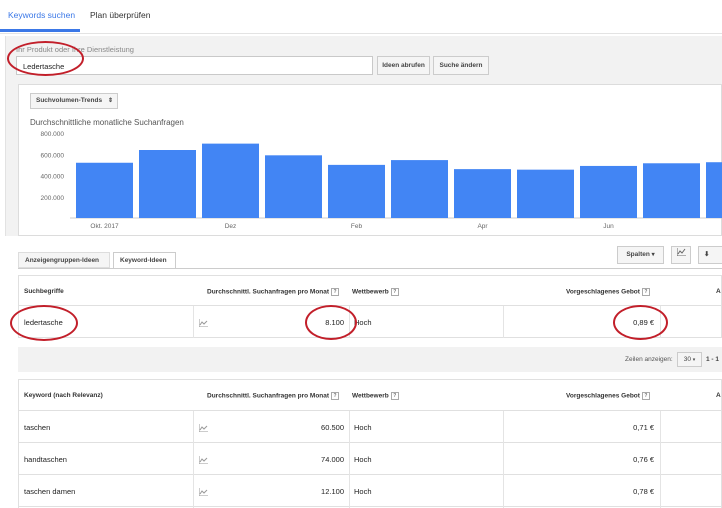  What do you see at coordinates (608, 226) in the screenshot?
I see `x-tick-label: Jun` at bounding box center [608, 226].